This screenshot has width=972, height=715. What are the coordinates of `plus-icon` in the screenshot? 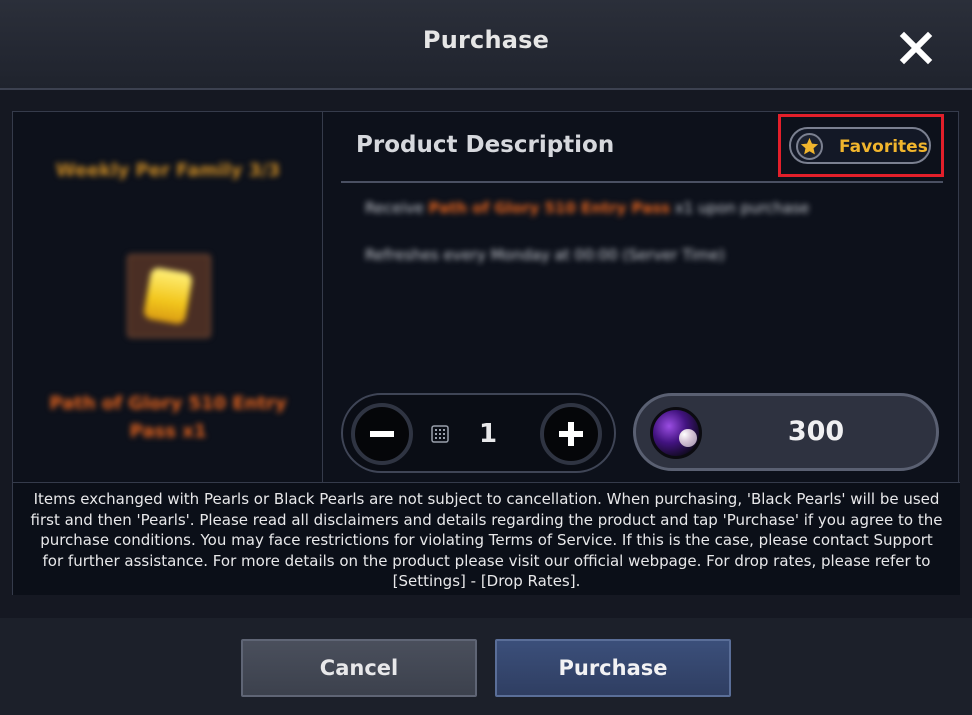 It's located at (571, 434).